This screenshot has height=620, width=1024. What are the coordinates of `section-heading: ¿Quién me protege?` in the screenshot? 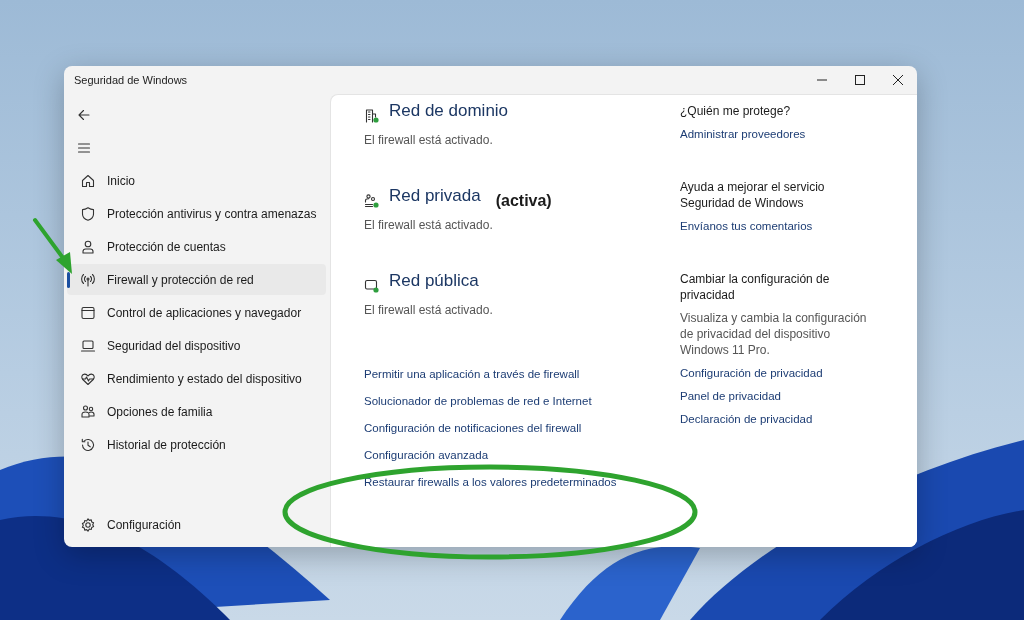 It's located at (736, 111).